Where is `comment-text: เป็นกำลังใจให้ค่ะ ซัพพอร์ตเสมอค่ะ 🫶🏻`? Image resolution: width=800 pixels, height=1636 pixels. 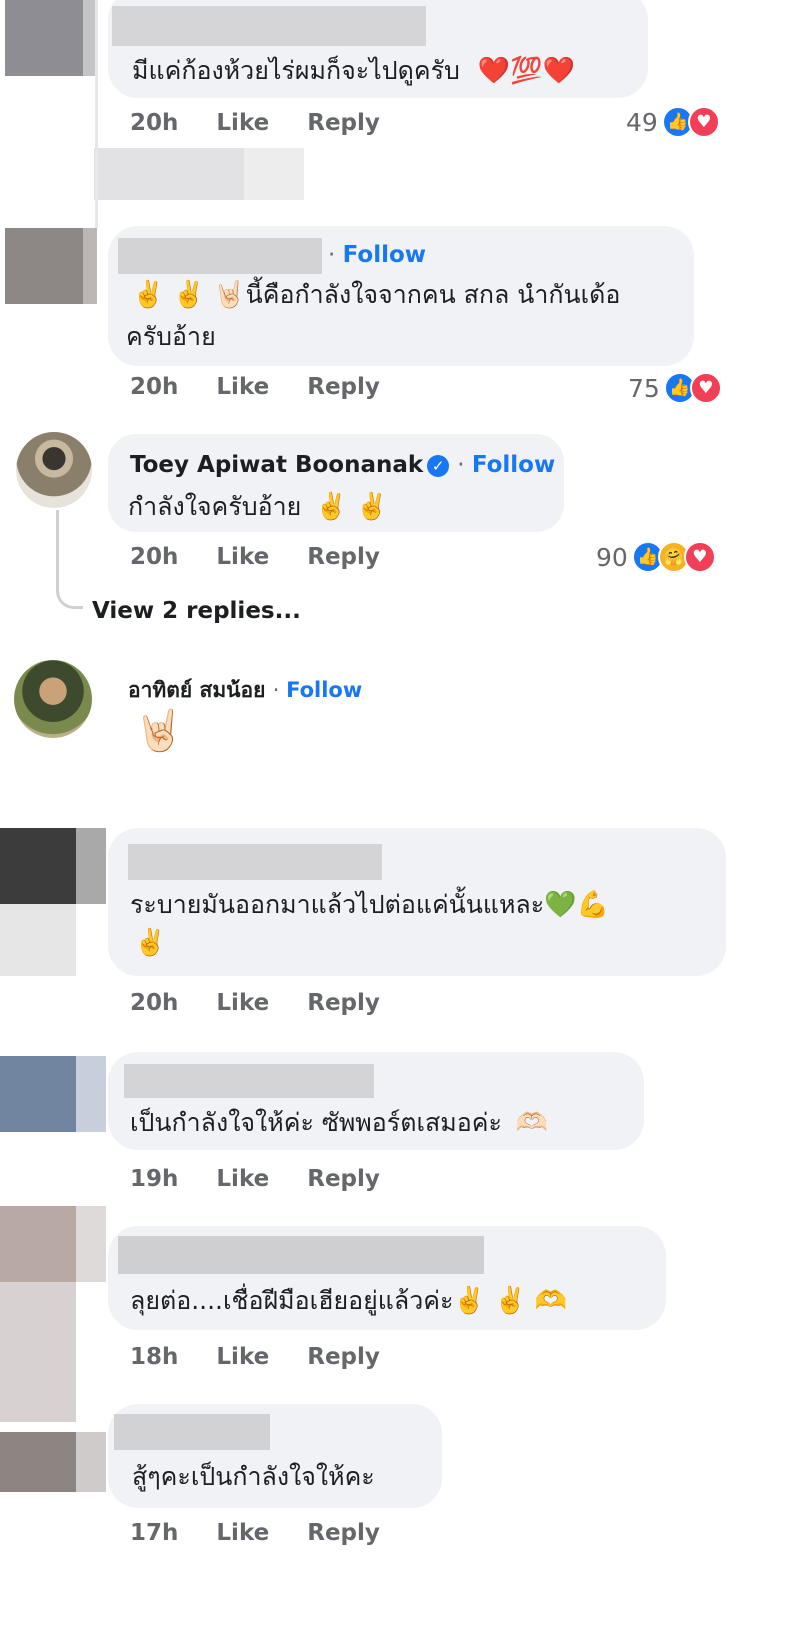 comment-text: เป็นกำลังใจให้ค่ะ ซัพพอร์ตเสมอค่ะ 🫶🏻 is located at coordinates (339, 1123).